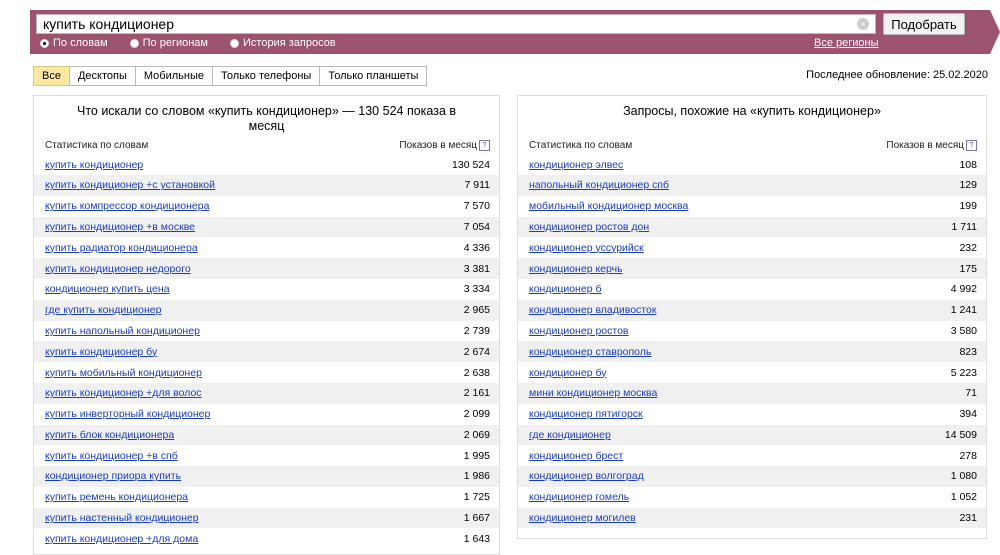 The height and width of the screenshot is (555, 1000). I want to click on query-link: где кондиционер, so click(570, 435).